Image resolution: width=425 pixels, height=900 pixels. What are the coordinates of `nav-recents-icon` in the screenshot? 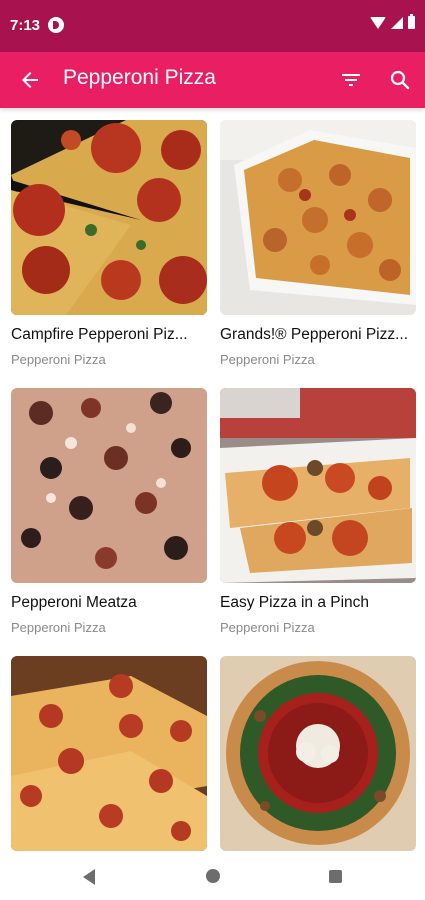 It's located at (335, 876).